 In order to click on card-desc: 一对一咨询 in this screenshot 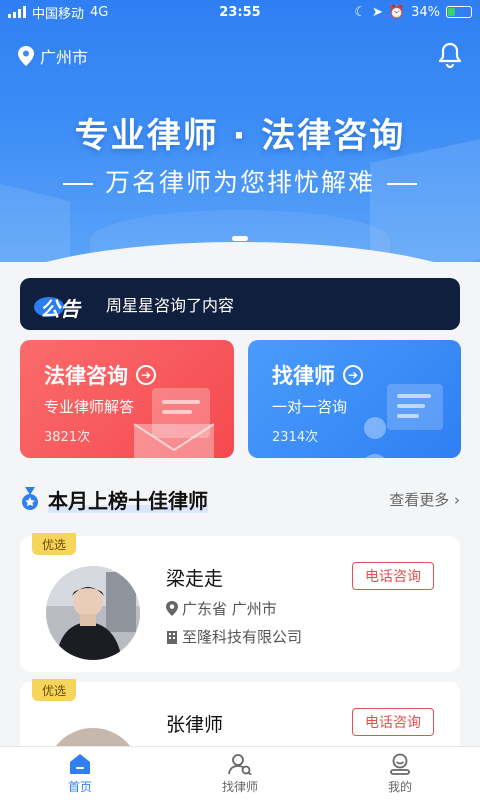, I will do `click(310, 407)`.